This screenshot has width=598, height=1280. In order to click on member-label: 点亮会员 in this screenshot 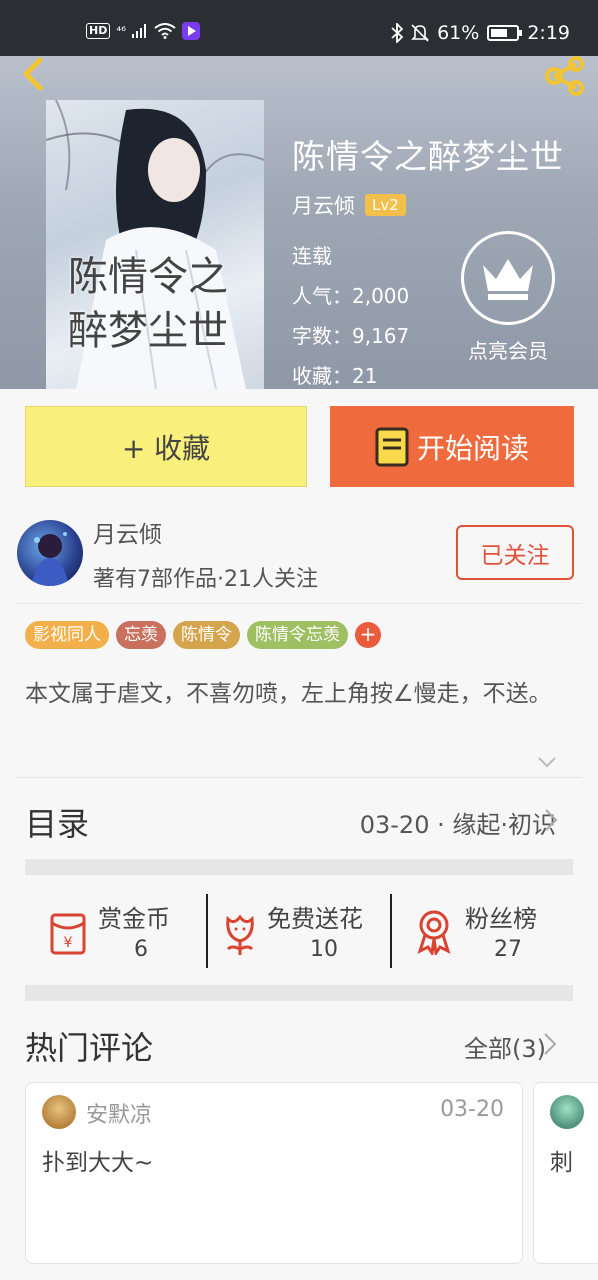, I will do `click(508, 351)`.